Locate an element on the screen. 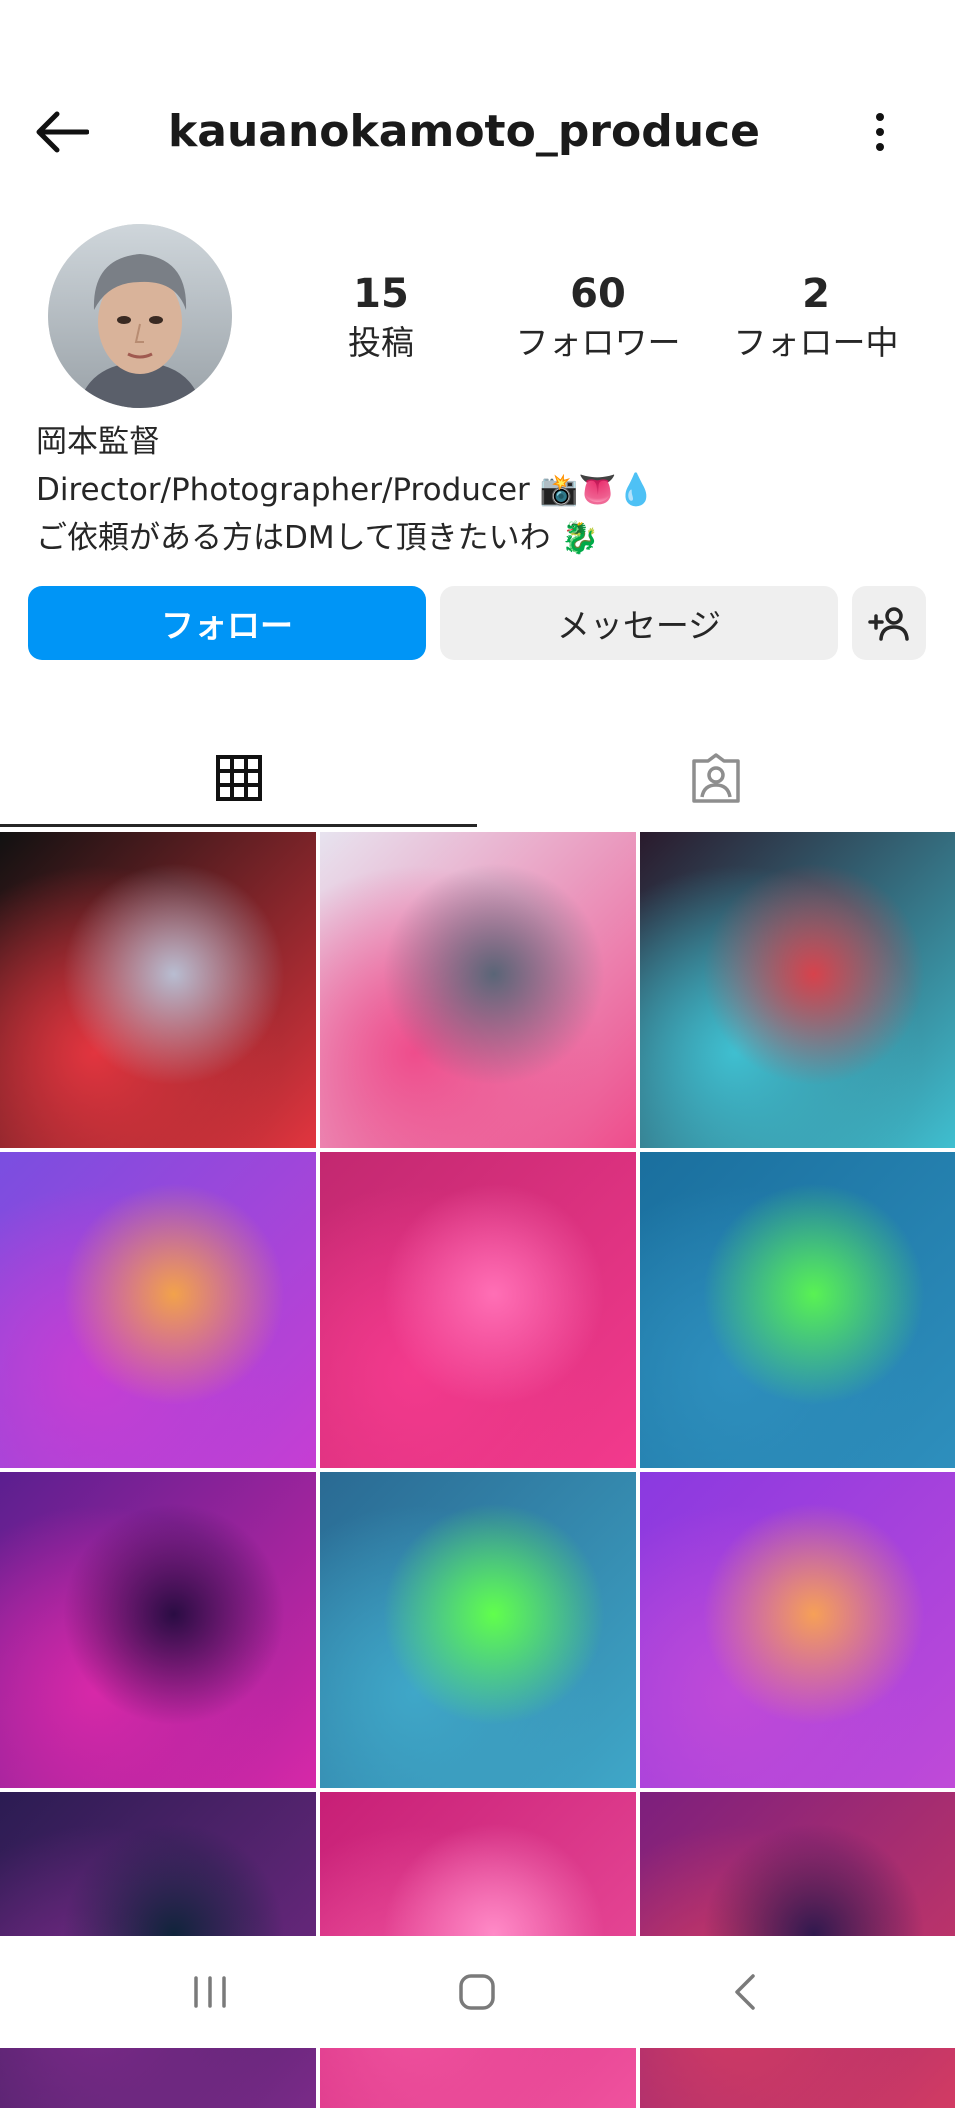 The image size is (955, 2108). home-icon is located at coordinates (477, 1992).